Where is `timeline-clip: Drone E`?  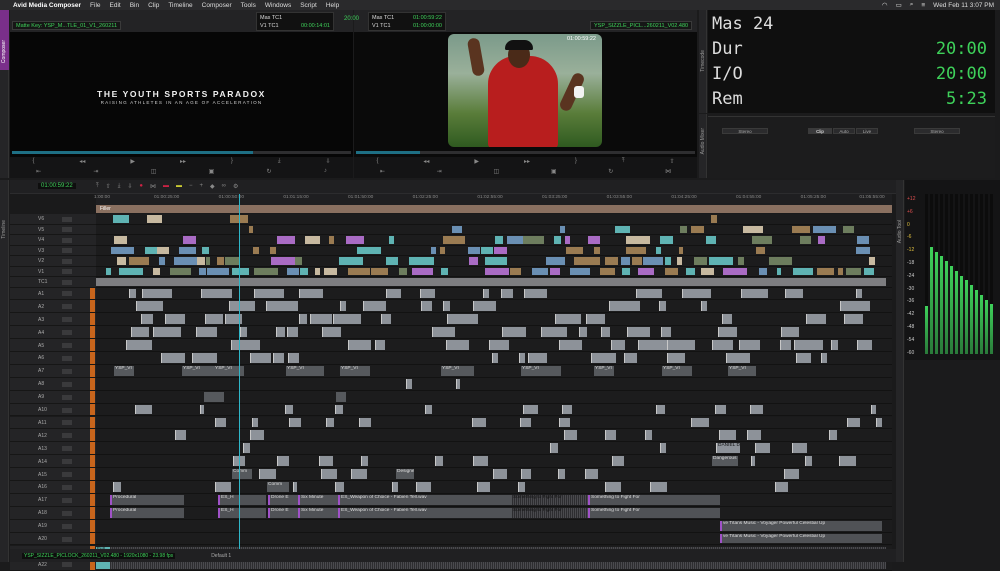 timeline-clip: Drone E is located at coordinates (283, 512).